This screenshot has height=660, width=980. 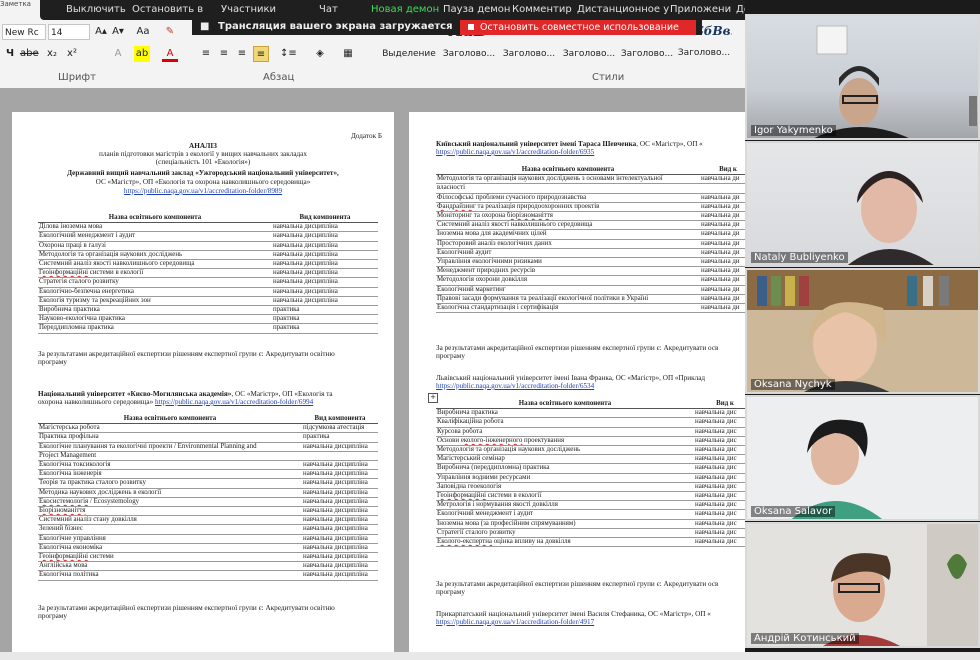 What do you see at coordinates (208, 529) in the screenshot?
I see `table-row: Зелений бізнес навчальна дисципліна` at bounding box center [208, 529].